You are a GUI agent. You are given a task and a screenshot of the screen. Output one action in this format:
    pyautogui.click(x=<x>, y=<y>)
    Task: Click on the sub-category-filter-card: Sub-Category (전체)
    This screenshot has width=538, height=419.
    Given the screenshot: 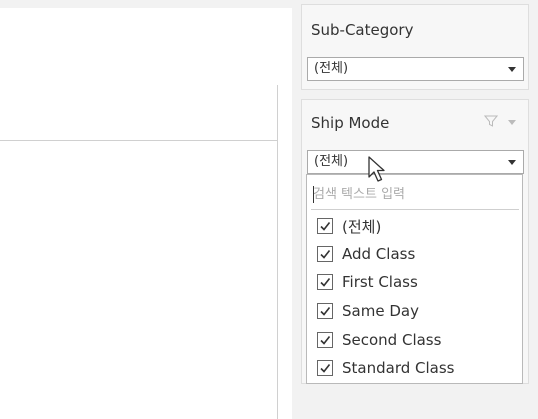 What is the action you would take?
    pyautogui.click(x=415, y=47)
    